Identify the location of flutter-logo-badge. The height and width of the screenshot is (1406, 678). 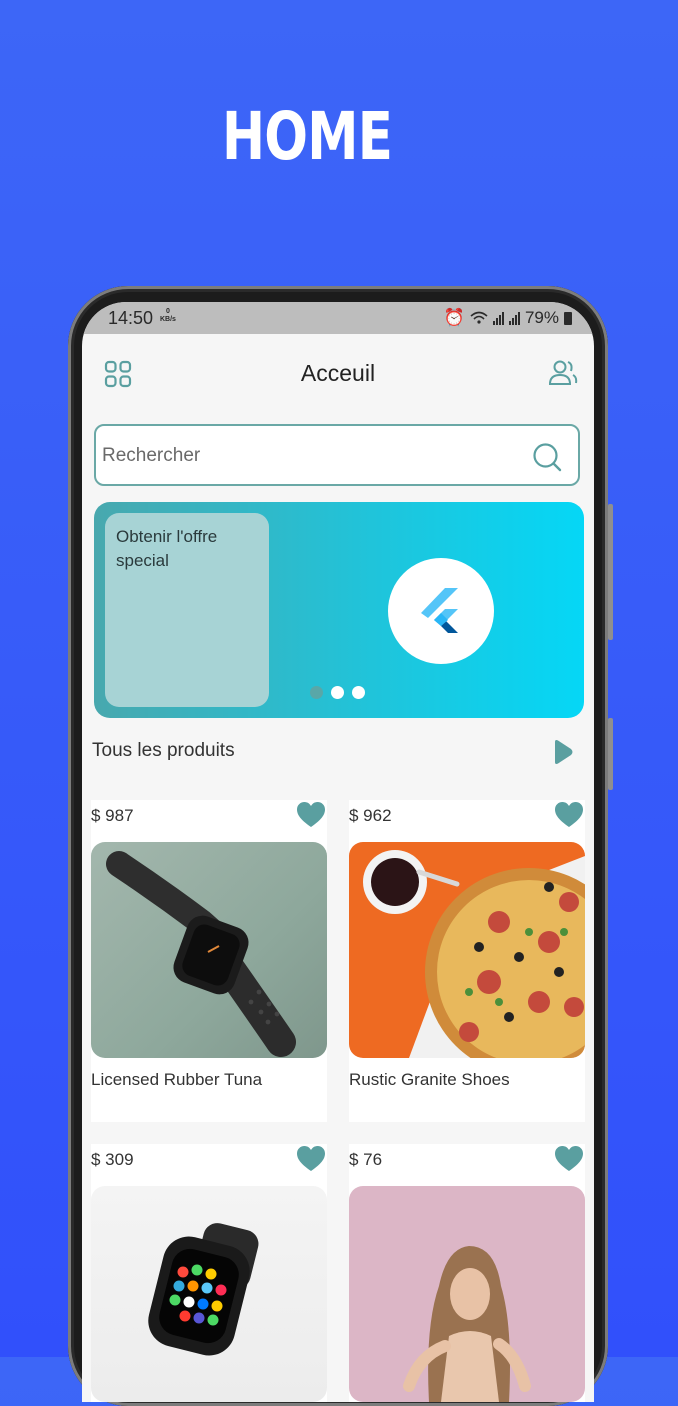
(441, 611).